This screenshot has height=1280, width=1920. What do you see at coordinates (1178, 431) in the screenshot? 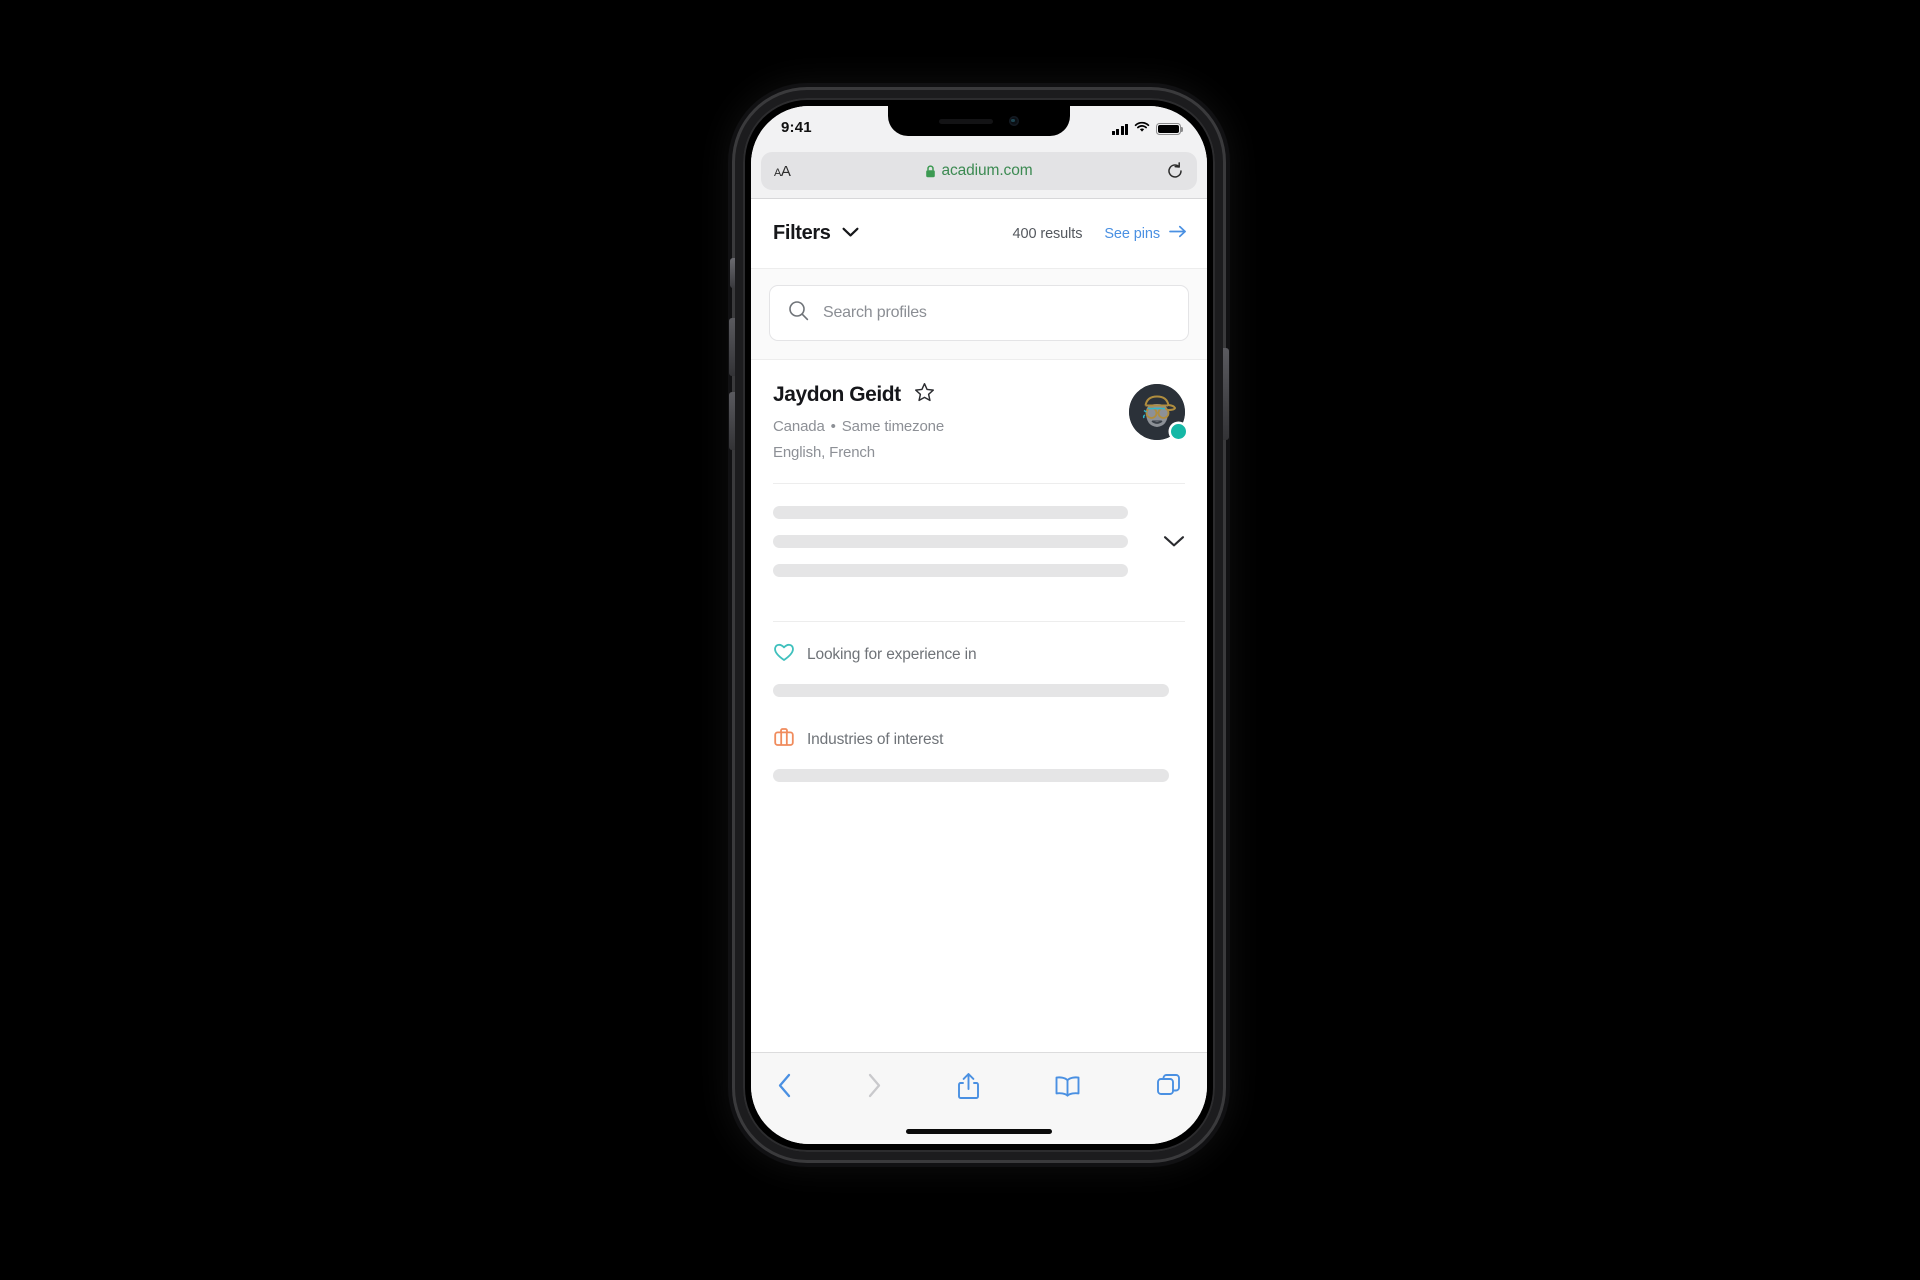
I see `online-status-indicator` at bounding box center [1178, 431].